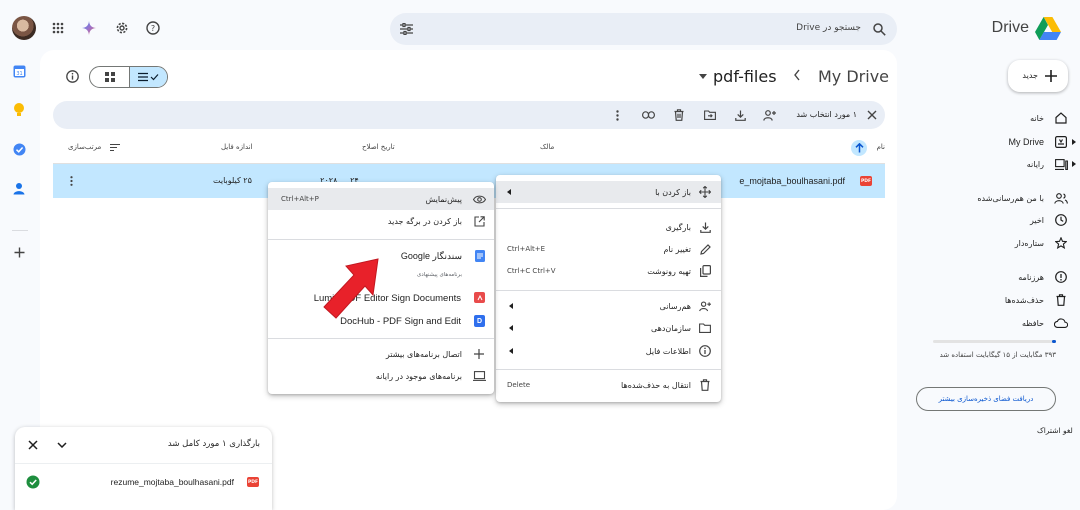  What do you see at coordinates (349, 291) in the screenshot?
I see `annotation-arrow-icon` at bounding box center [349, 291].